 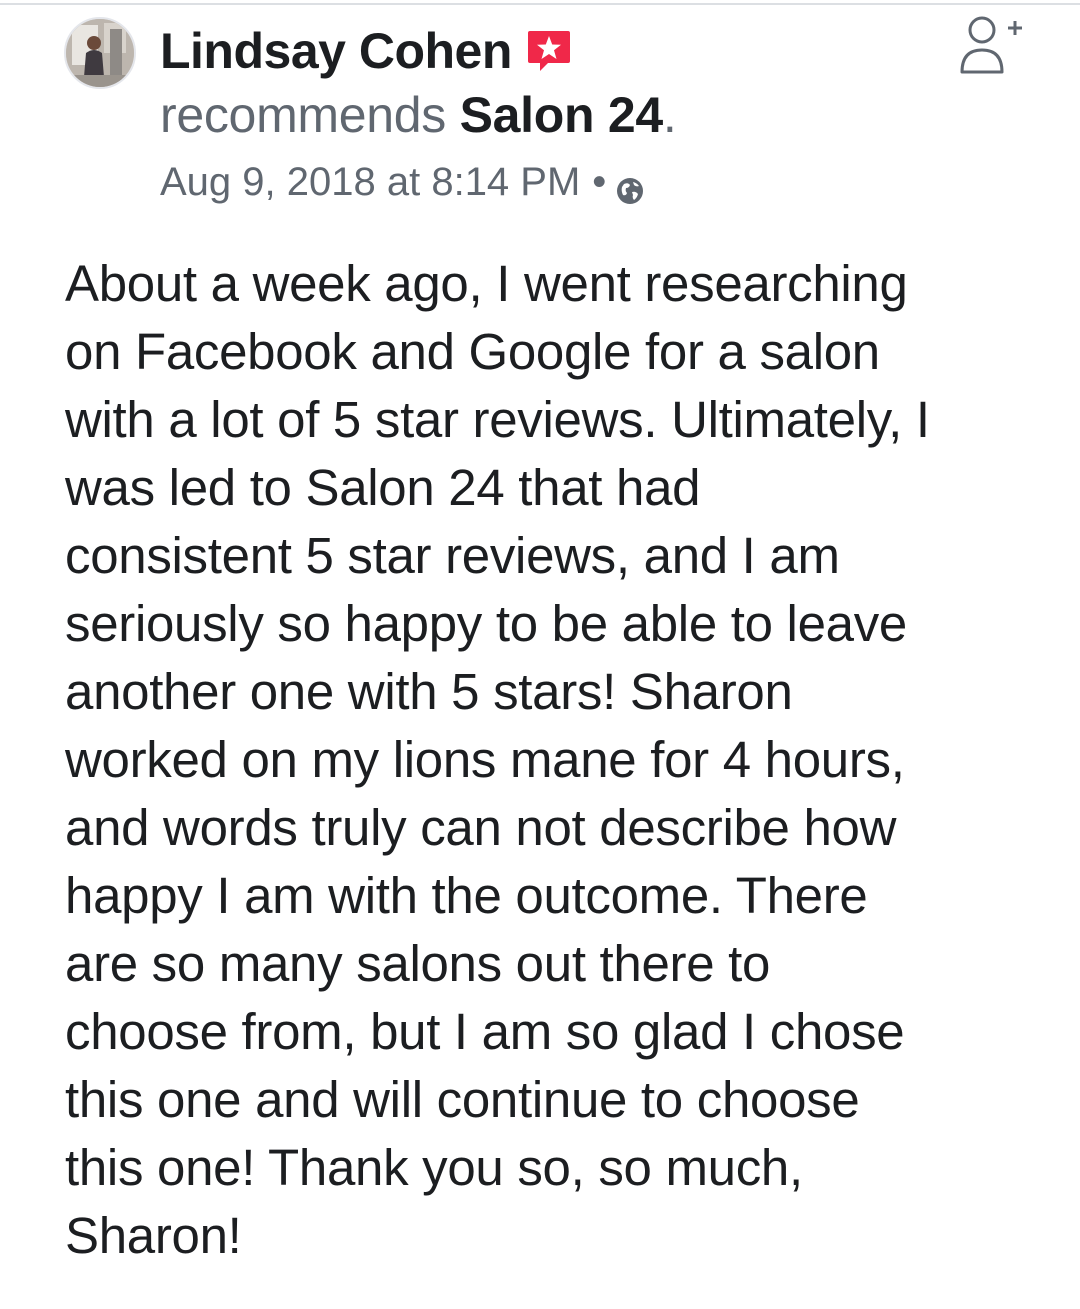 I want to click on avatar-photo, so click(x=100, y=53).